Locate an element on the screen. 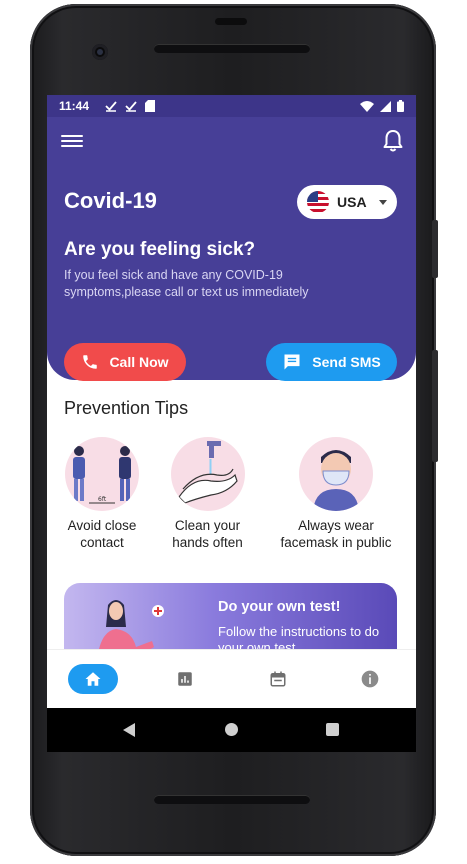 The height and width of the screenshot is (864, 467). nav-home is located at coordinates (93, 679).